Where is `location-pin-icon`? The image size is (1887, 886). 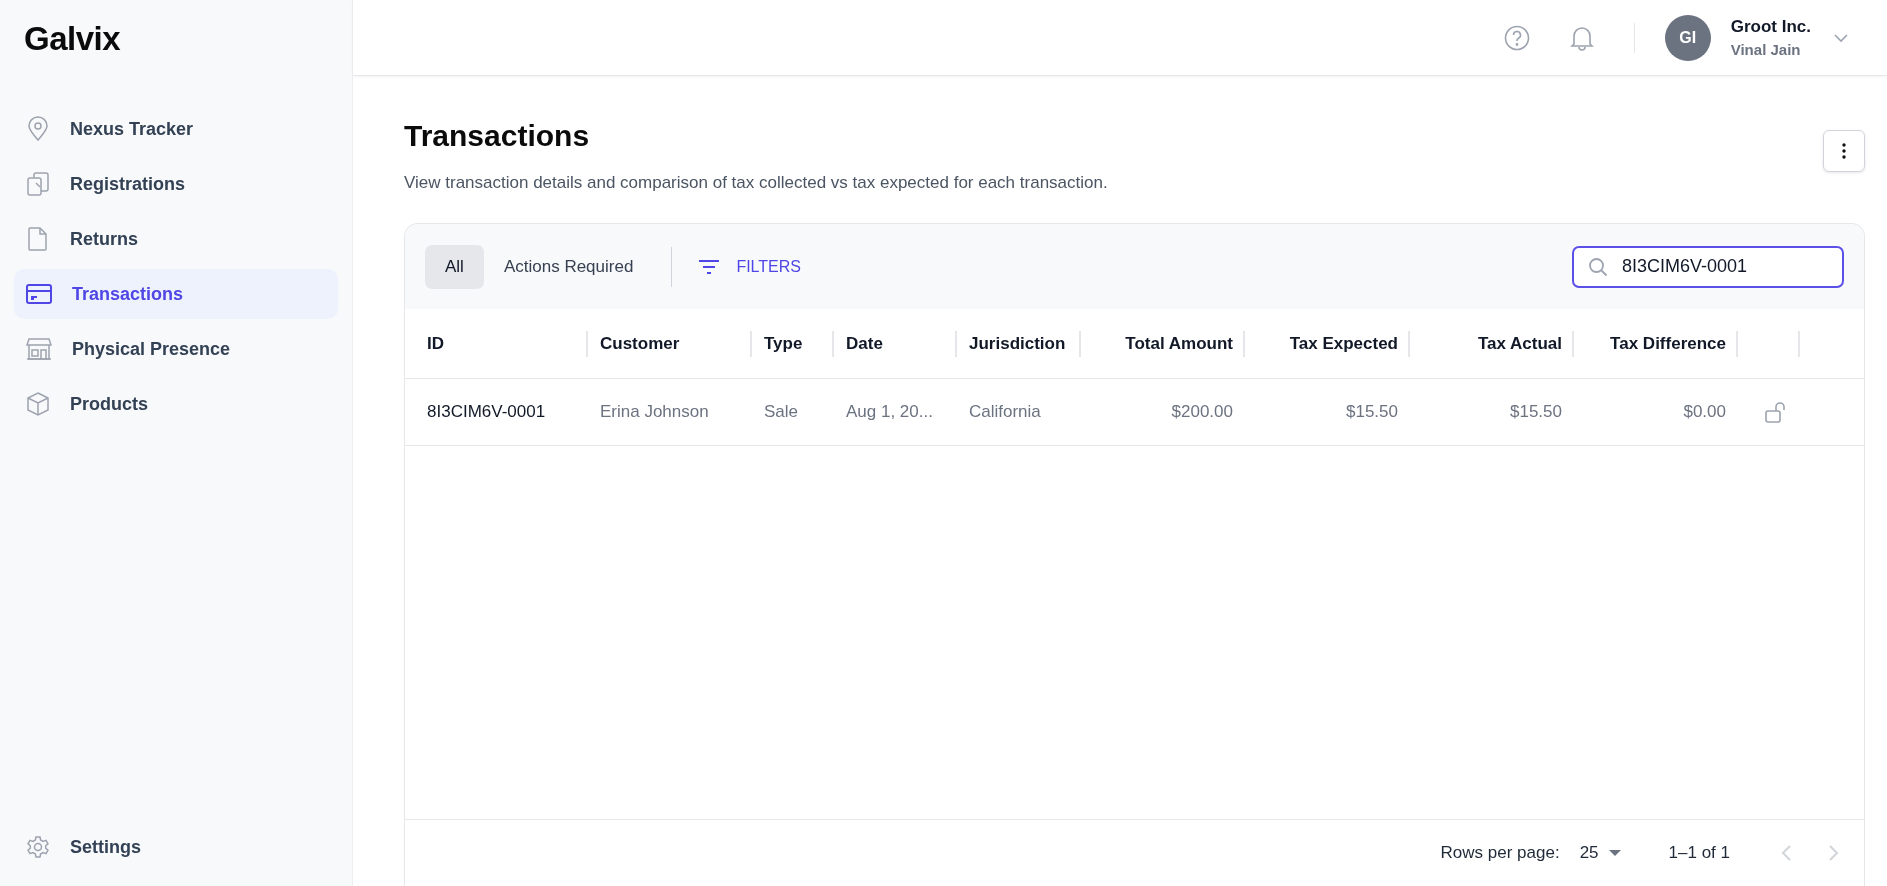 location-pin-icon is located at coordinates (38, 129).